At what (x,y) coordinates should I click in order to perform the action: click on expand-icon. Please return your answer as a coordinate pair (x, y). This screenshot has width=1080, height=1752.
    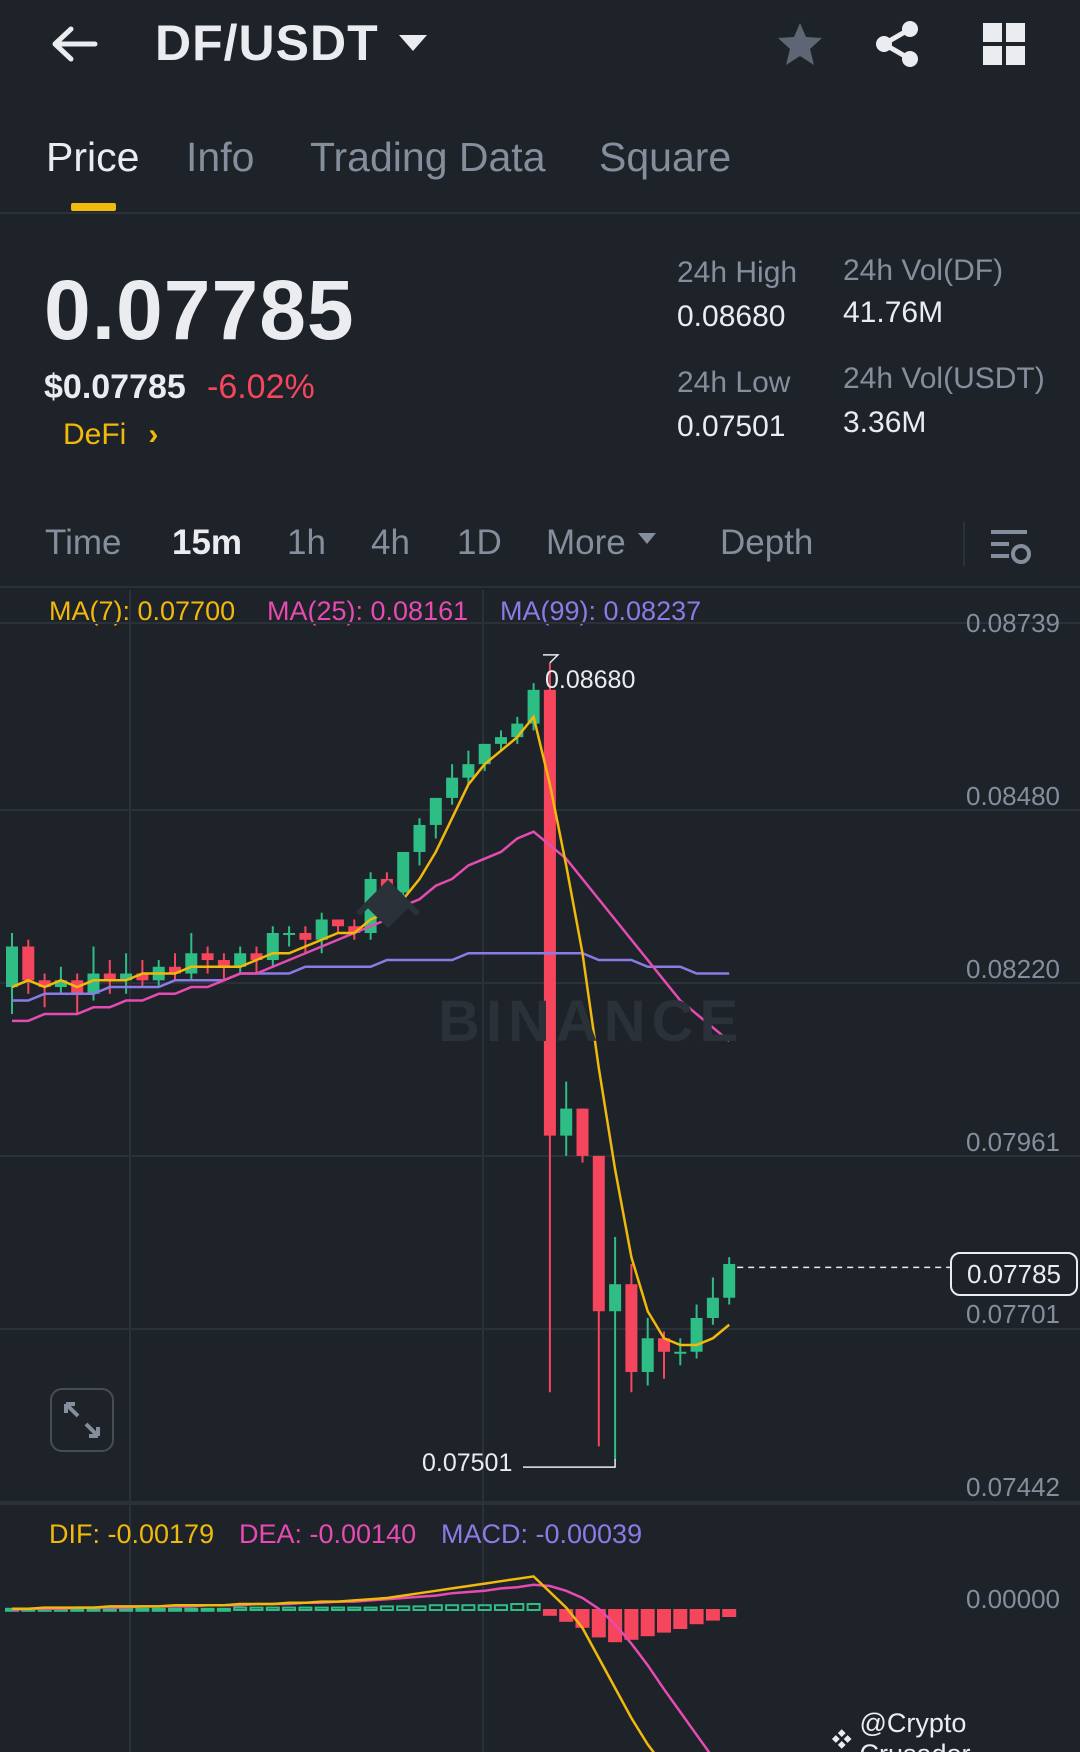
    Looking at the image, I should click on (82, 1420).